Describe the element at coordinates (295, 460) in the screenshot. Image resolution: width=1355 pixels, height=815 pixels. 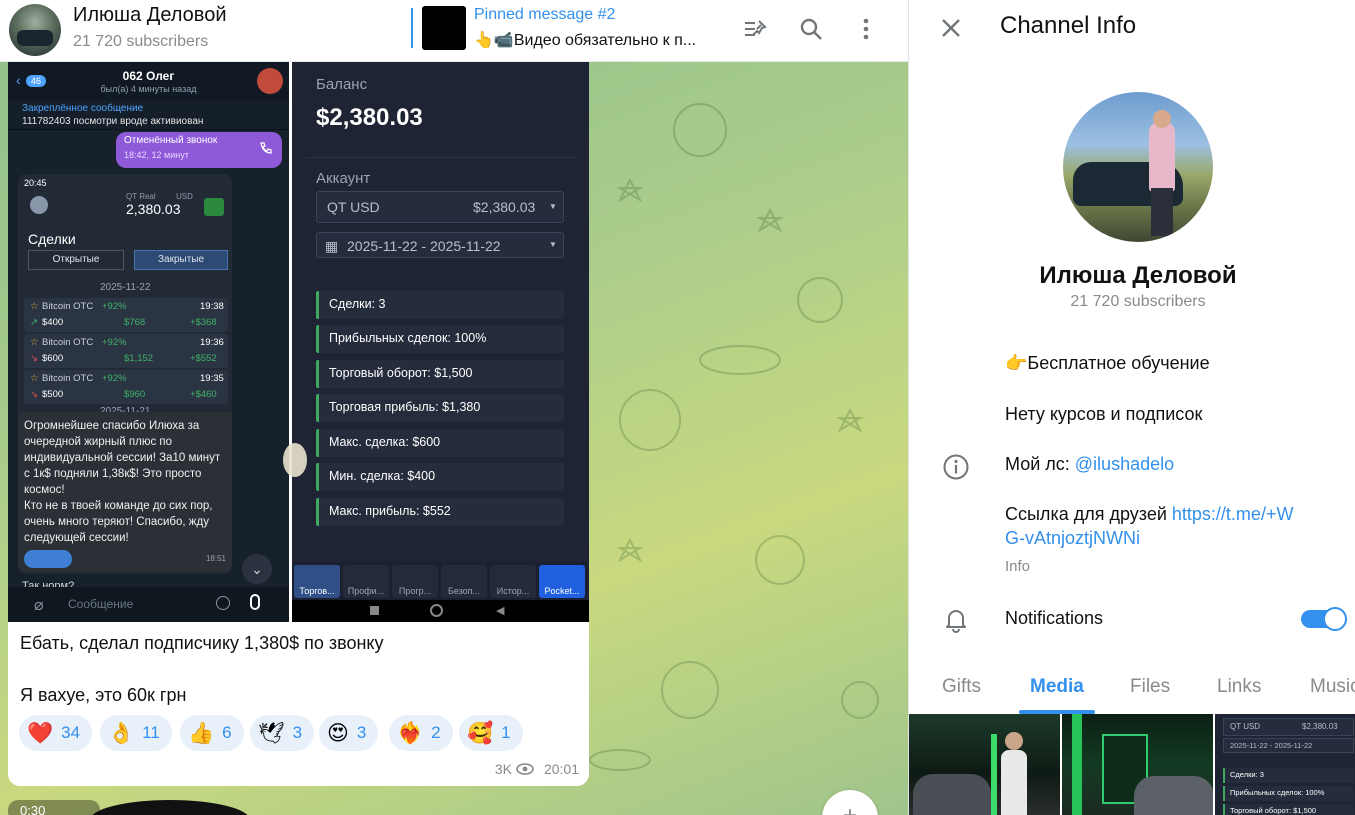
I see `media-nav-handle` at that location.